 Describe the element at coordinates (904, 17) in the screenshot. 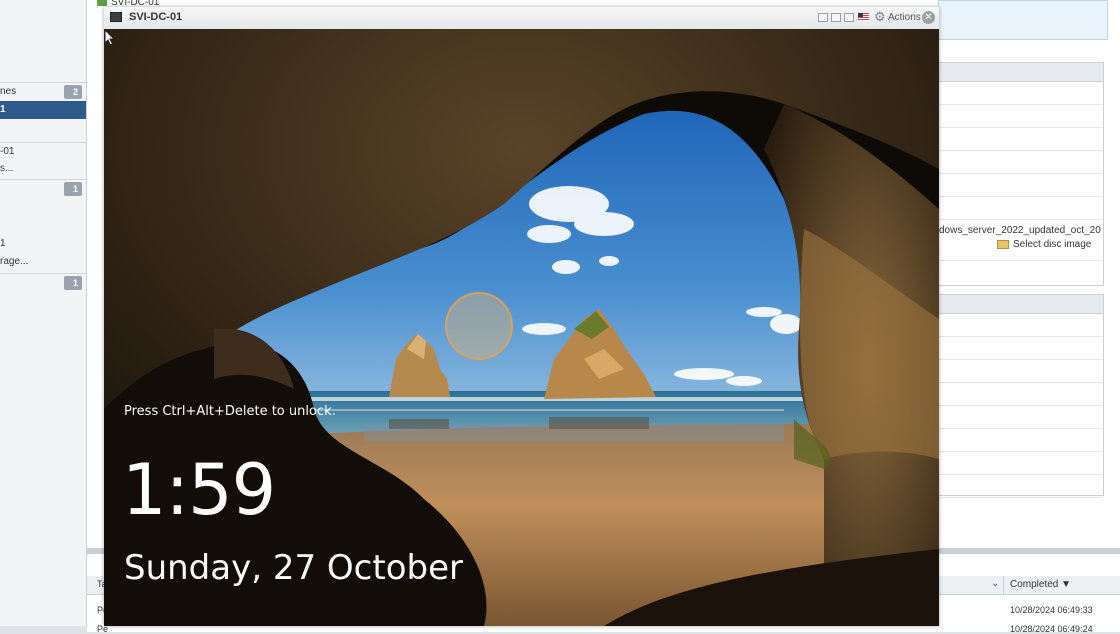

I see `actions-menu: Actions` at that location.